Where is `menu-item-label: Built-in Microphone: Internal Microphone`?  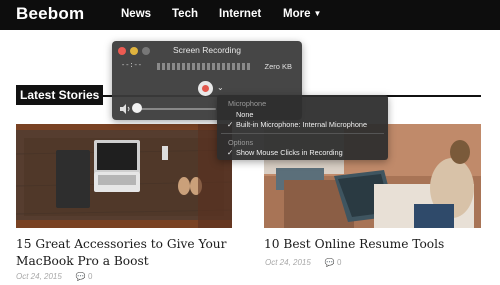 menu-item-label: Built-in Microphone: Internal Microphone is located at coordinates (302, 124).